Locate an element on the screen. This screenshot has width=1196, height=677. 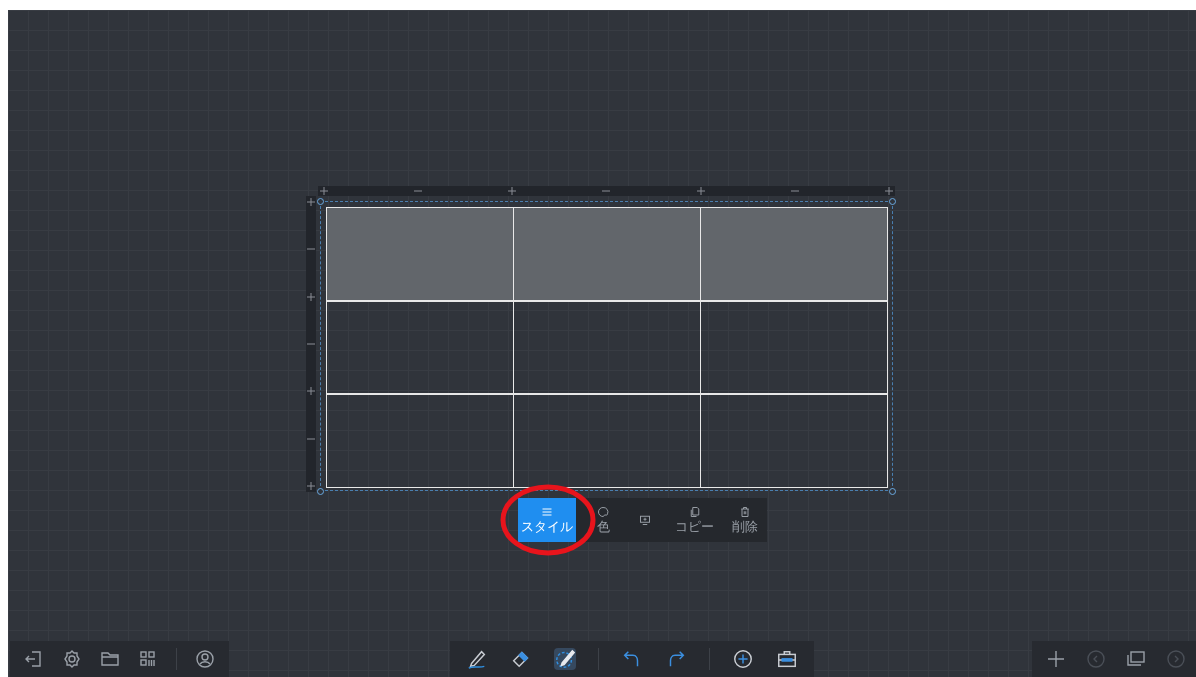
exit-icon is located at coordinates (34, 659).